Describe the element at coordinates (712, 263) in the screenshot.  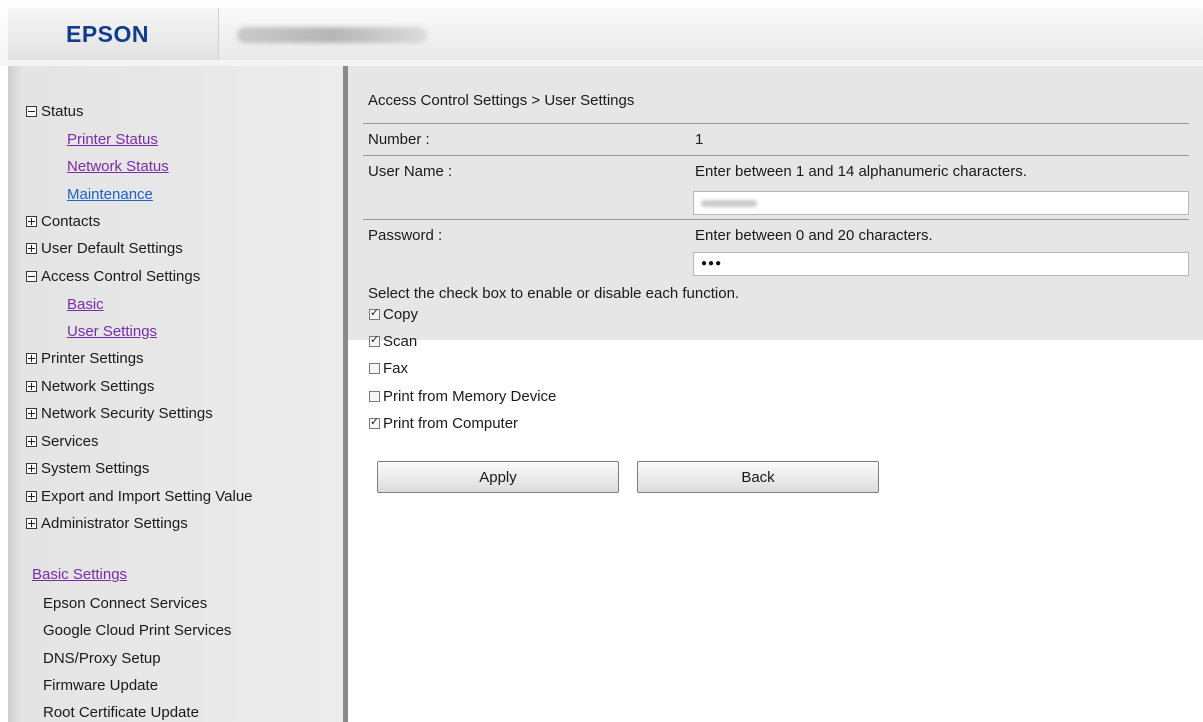
I see `password-mask: ●●●` at that location.